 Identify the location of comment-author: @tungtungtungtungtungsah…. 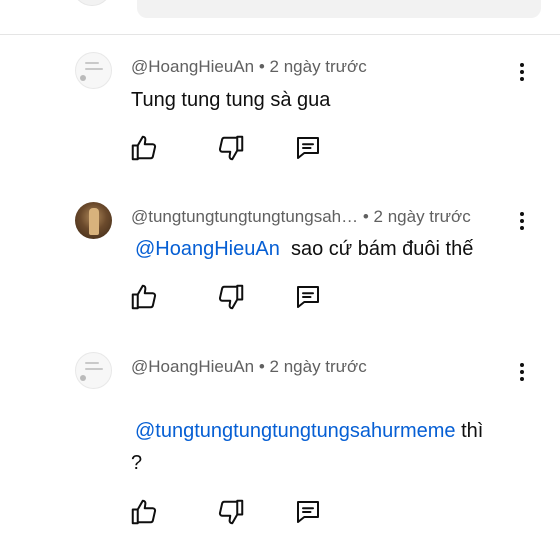
(244, 216).